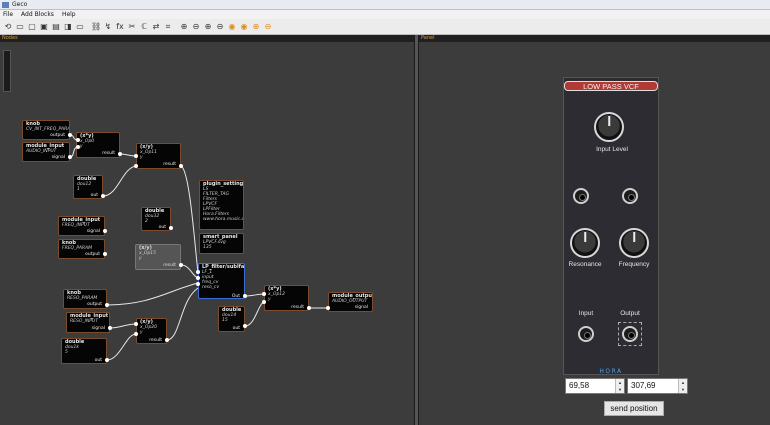 This screenshot has height=425, width=770. Describe the element at coordinates (657, 386) in the screenshot. I see `position-y-spinbox: 307,69 ▲ ▼` at that location.